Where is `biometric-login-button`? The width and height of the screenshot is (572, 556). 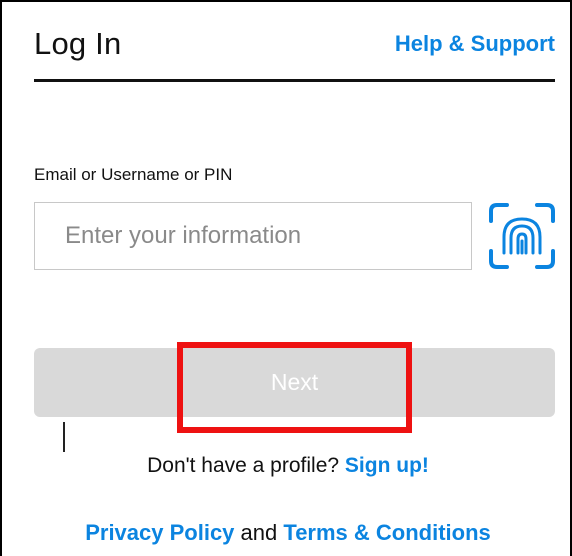
biometric-login-button is located at coordinates (522, 236).